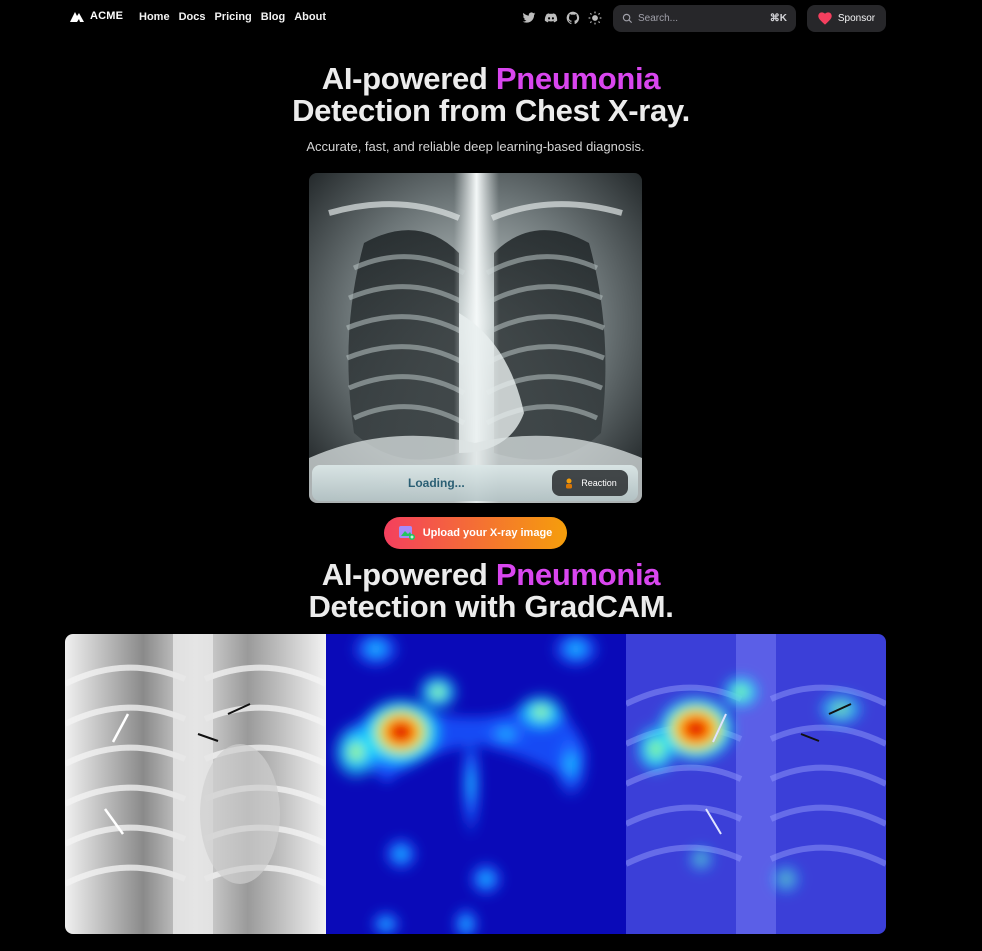 This screenshot has width=982, height=951. Describe the element at coordinates (856, 18) in the screenshot. I see `sponsor-label: Sponsor` at that location.